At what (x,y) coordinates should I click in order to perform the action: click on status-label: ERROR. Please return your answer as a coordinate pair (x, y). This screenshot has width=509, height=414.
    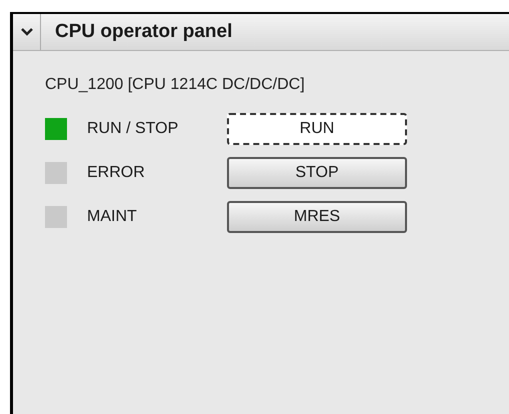
    Looking at the image, I should click on (116, 173).